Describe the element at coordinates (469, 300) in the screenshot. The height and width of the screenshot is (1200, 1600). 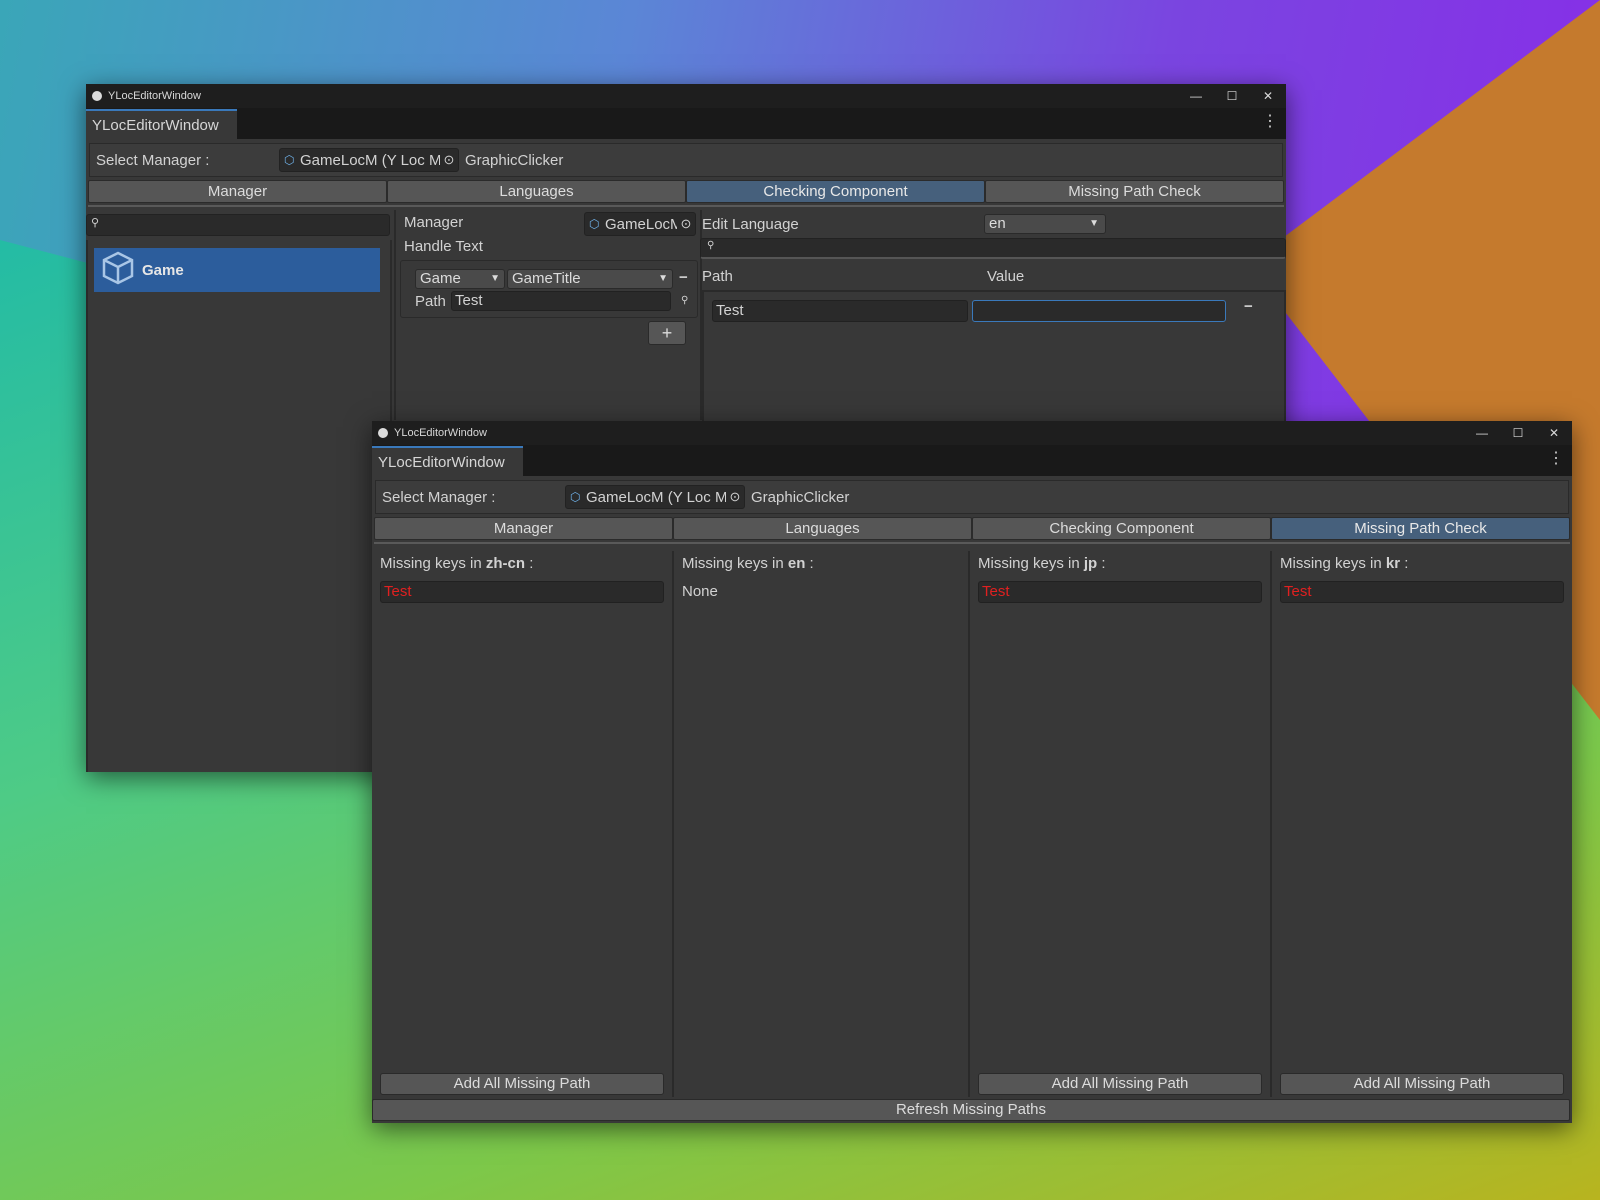
I see `path-value: Test` at that location.